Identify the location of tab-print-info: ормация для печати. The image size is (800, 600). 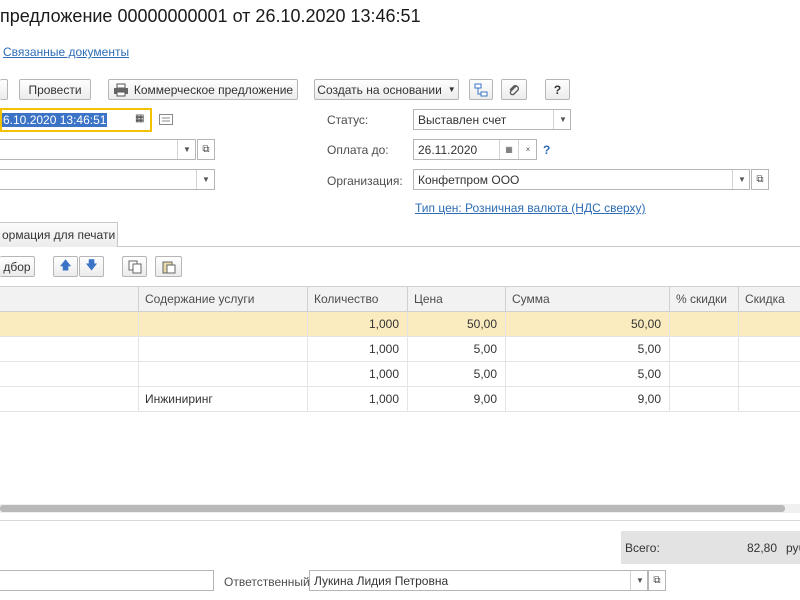
(59, 234).